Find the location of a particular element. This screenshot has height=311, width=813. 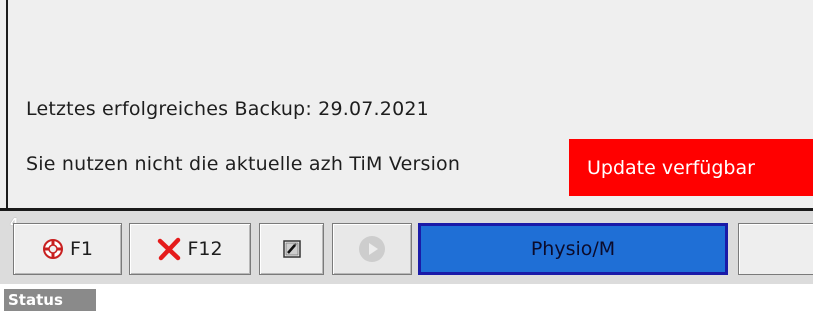

f12-close-button: F12 is located at coordinates (190, 249).